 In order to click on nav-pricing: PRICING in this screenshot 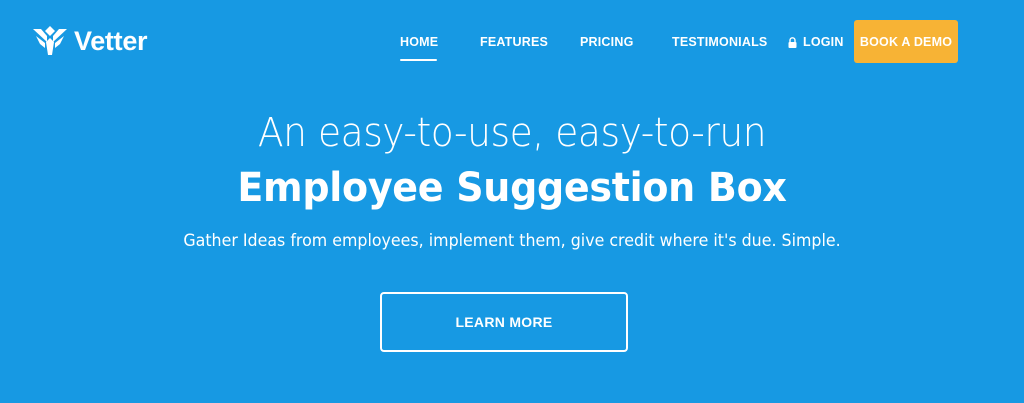, I will do `click(607, 42)`.